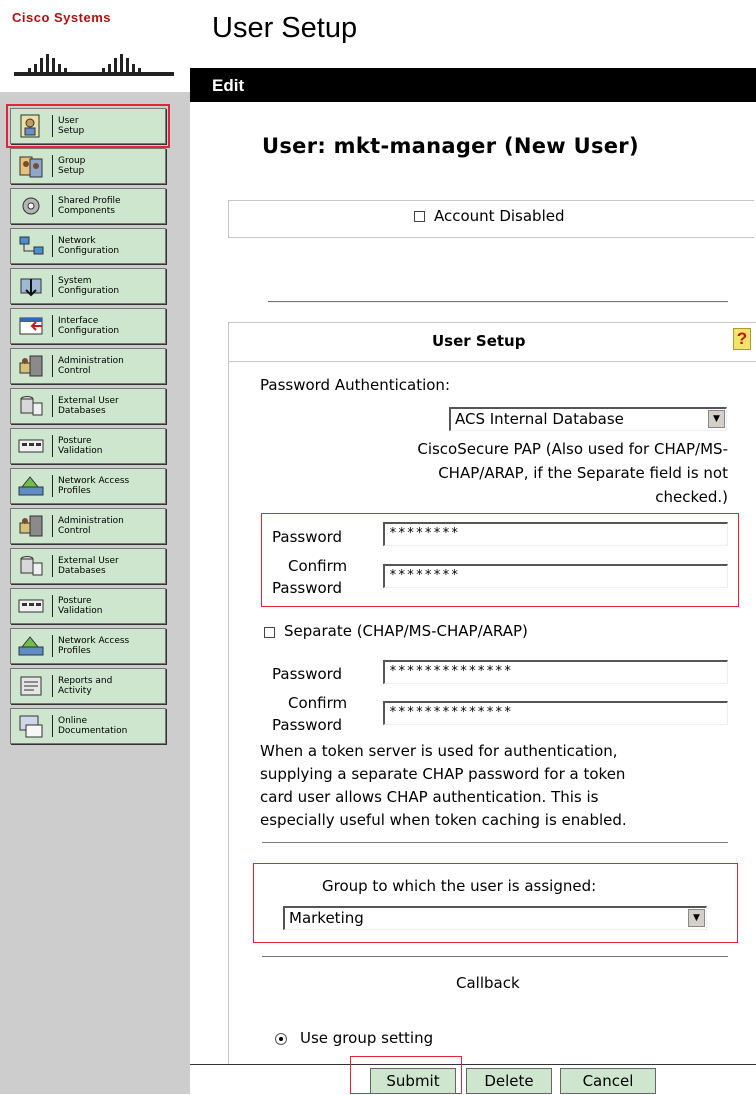 This screenshot has height=1095, width=756. Describe the element at coordinates (31, 526) in the screenshot. I see `administration-icon` at that location.